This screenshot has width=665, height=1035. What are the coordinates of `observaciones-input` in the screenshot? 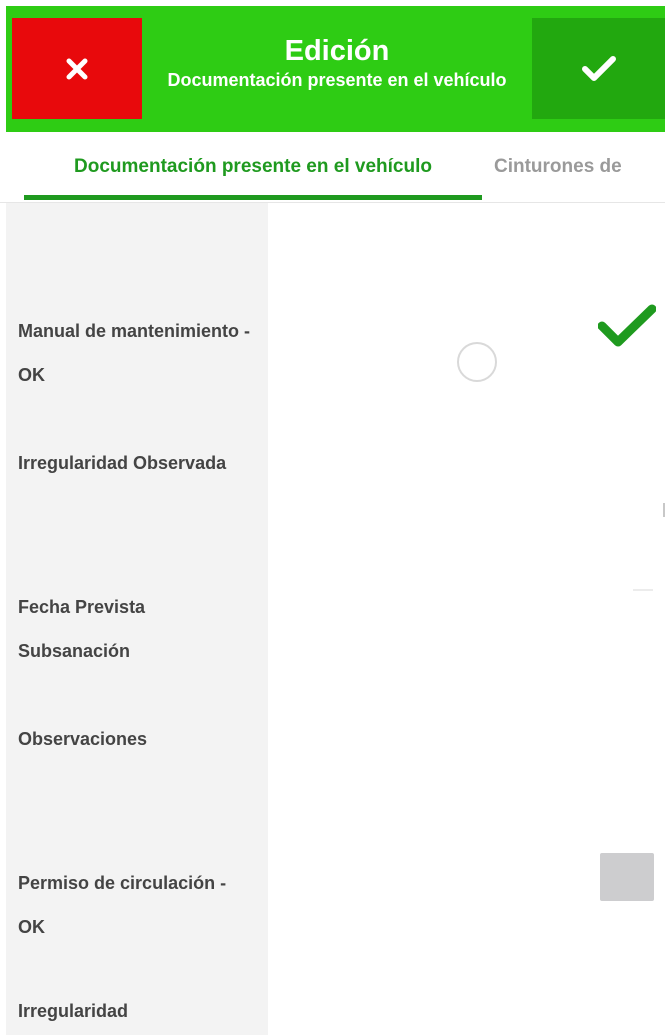 It's located at (469, 743).